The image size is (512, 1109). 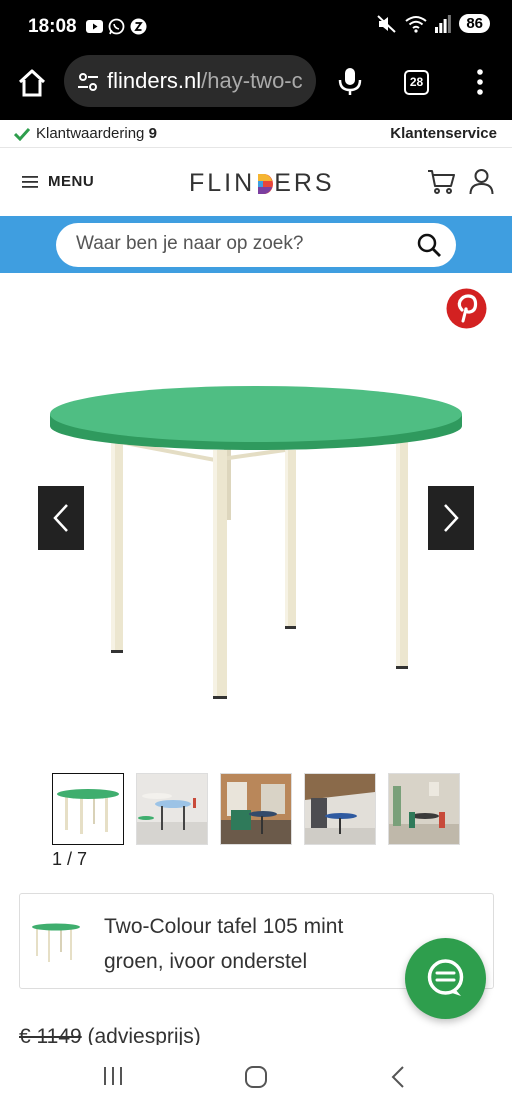 I want to click on thumbnail-4-image, so click(x=340, y=809).